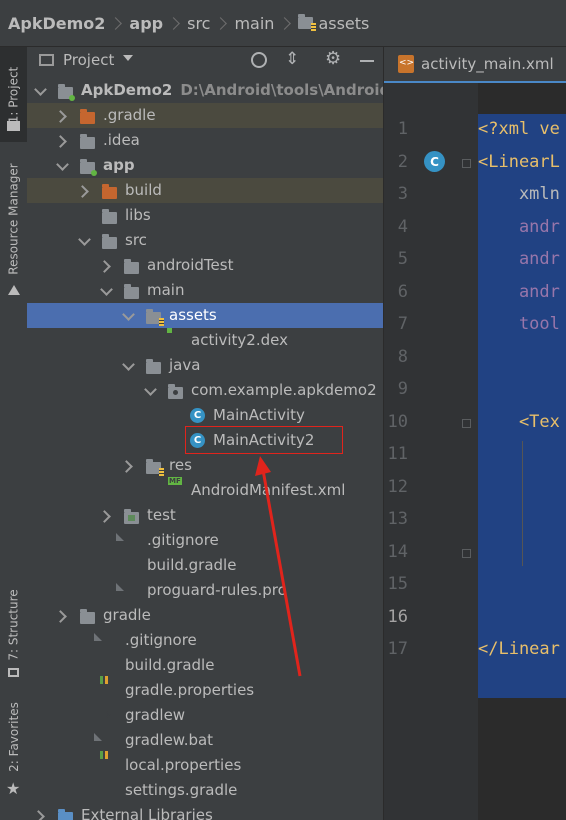 The width and height of the screenshot is (566, 820). Describe the element at coordinates (519, 129) in the screenshot. I see `code-line: <?xml ve` at that location.